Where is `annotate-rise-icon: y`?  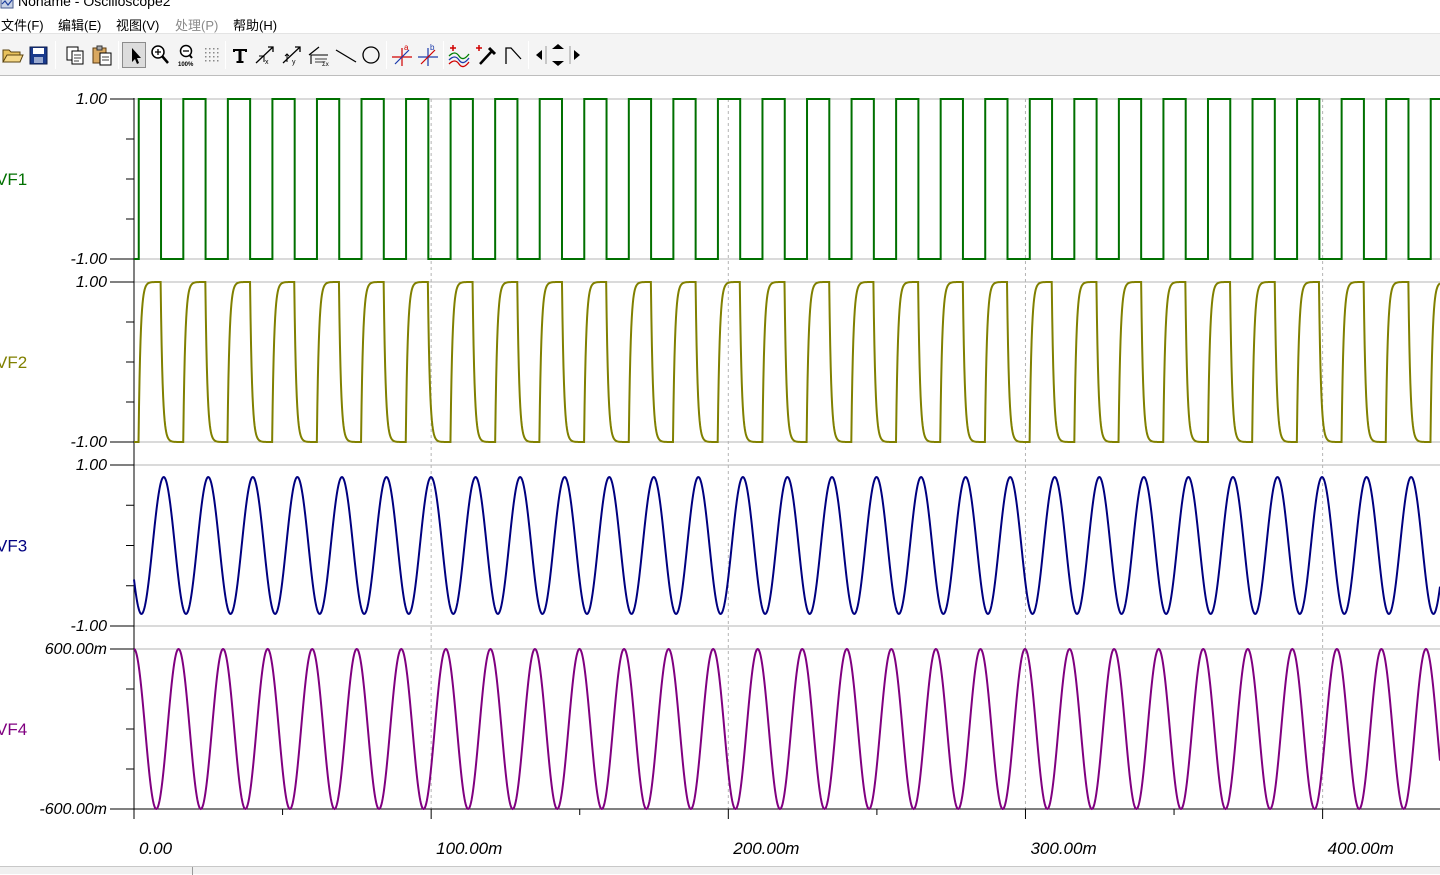 annotate-rise-icon: y is located at coordinates (291, 56).